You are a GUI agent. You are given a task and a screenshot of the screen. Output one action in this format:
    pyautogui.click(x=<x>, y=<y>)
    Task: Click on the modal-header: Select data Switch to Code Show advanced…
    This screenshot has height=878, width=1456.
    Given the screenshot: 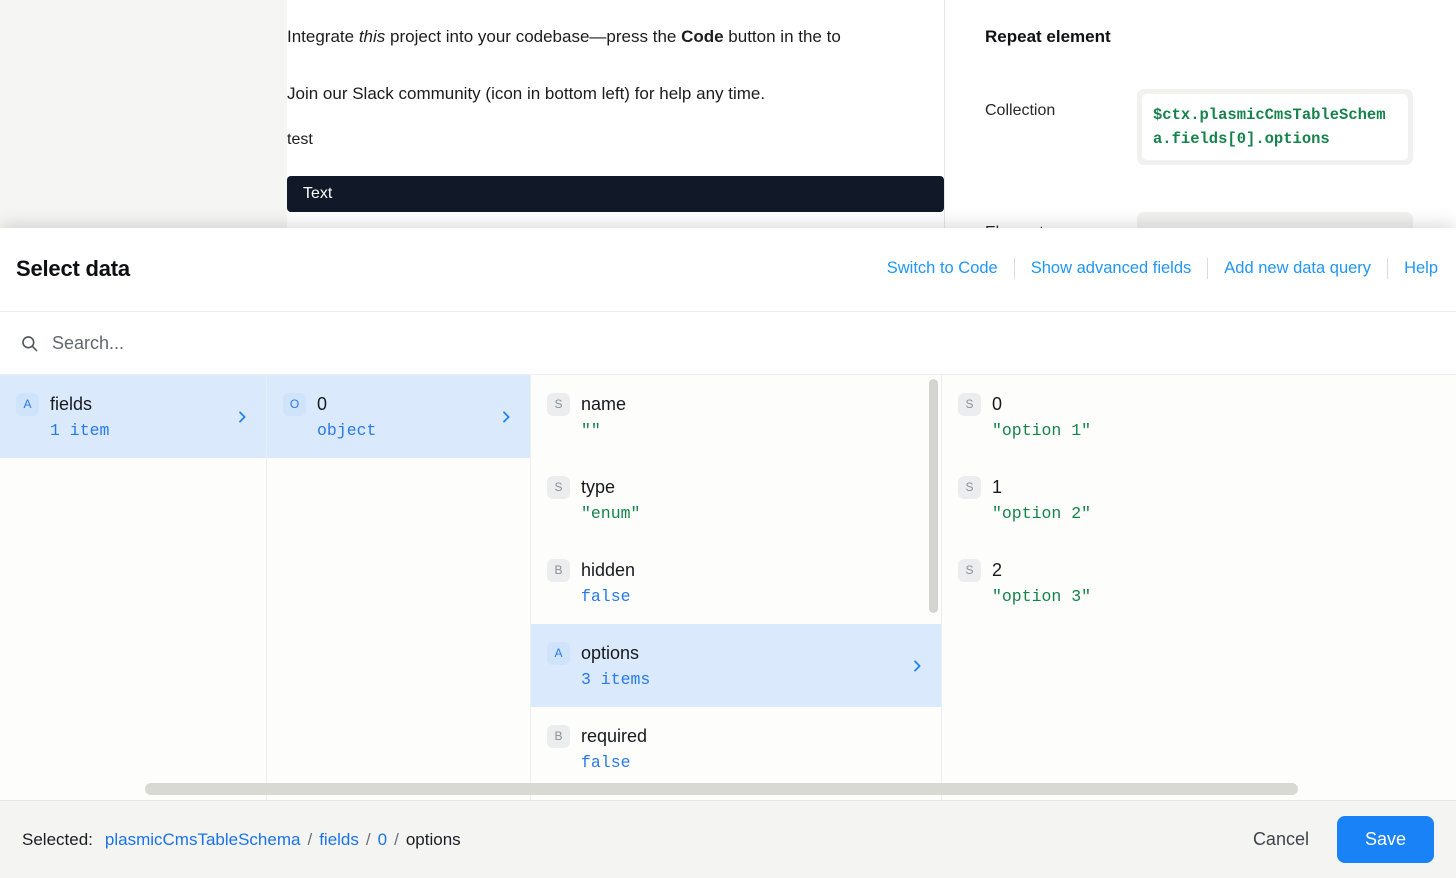 What is the action you would take?
    pyautogui.click(x=728, y=270)
    